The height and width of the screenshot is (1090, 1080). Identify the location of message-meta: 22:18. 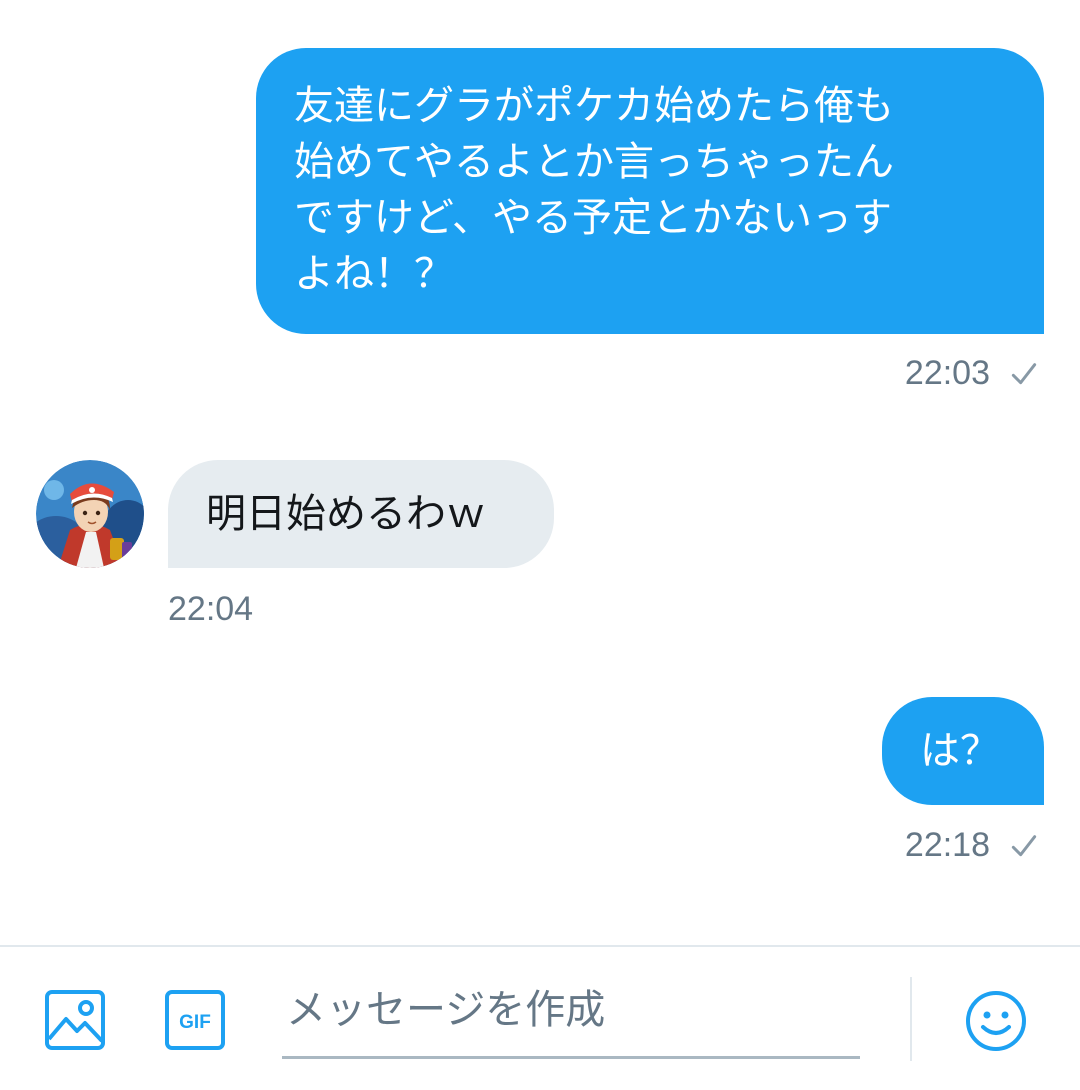
(972, 845).